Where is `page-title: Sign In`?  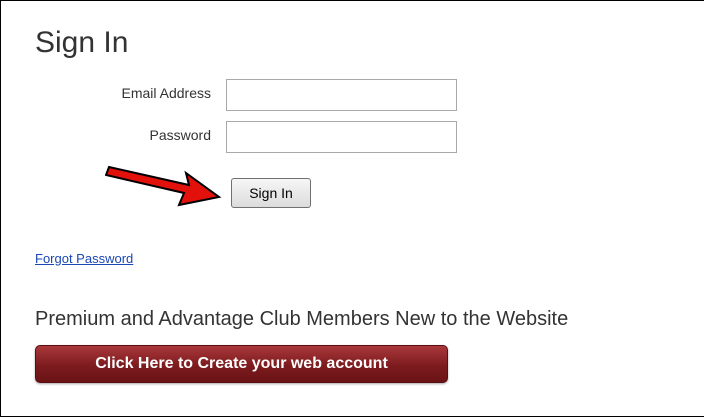
page-title: Sign In is located at coordinates (82, 42).